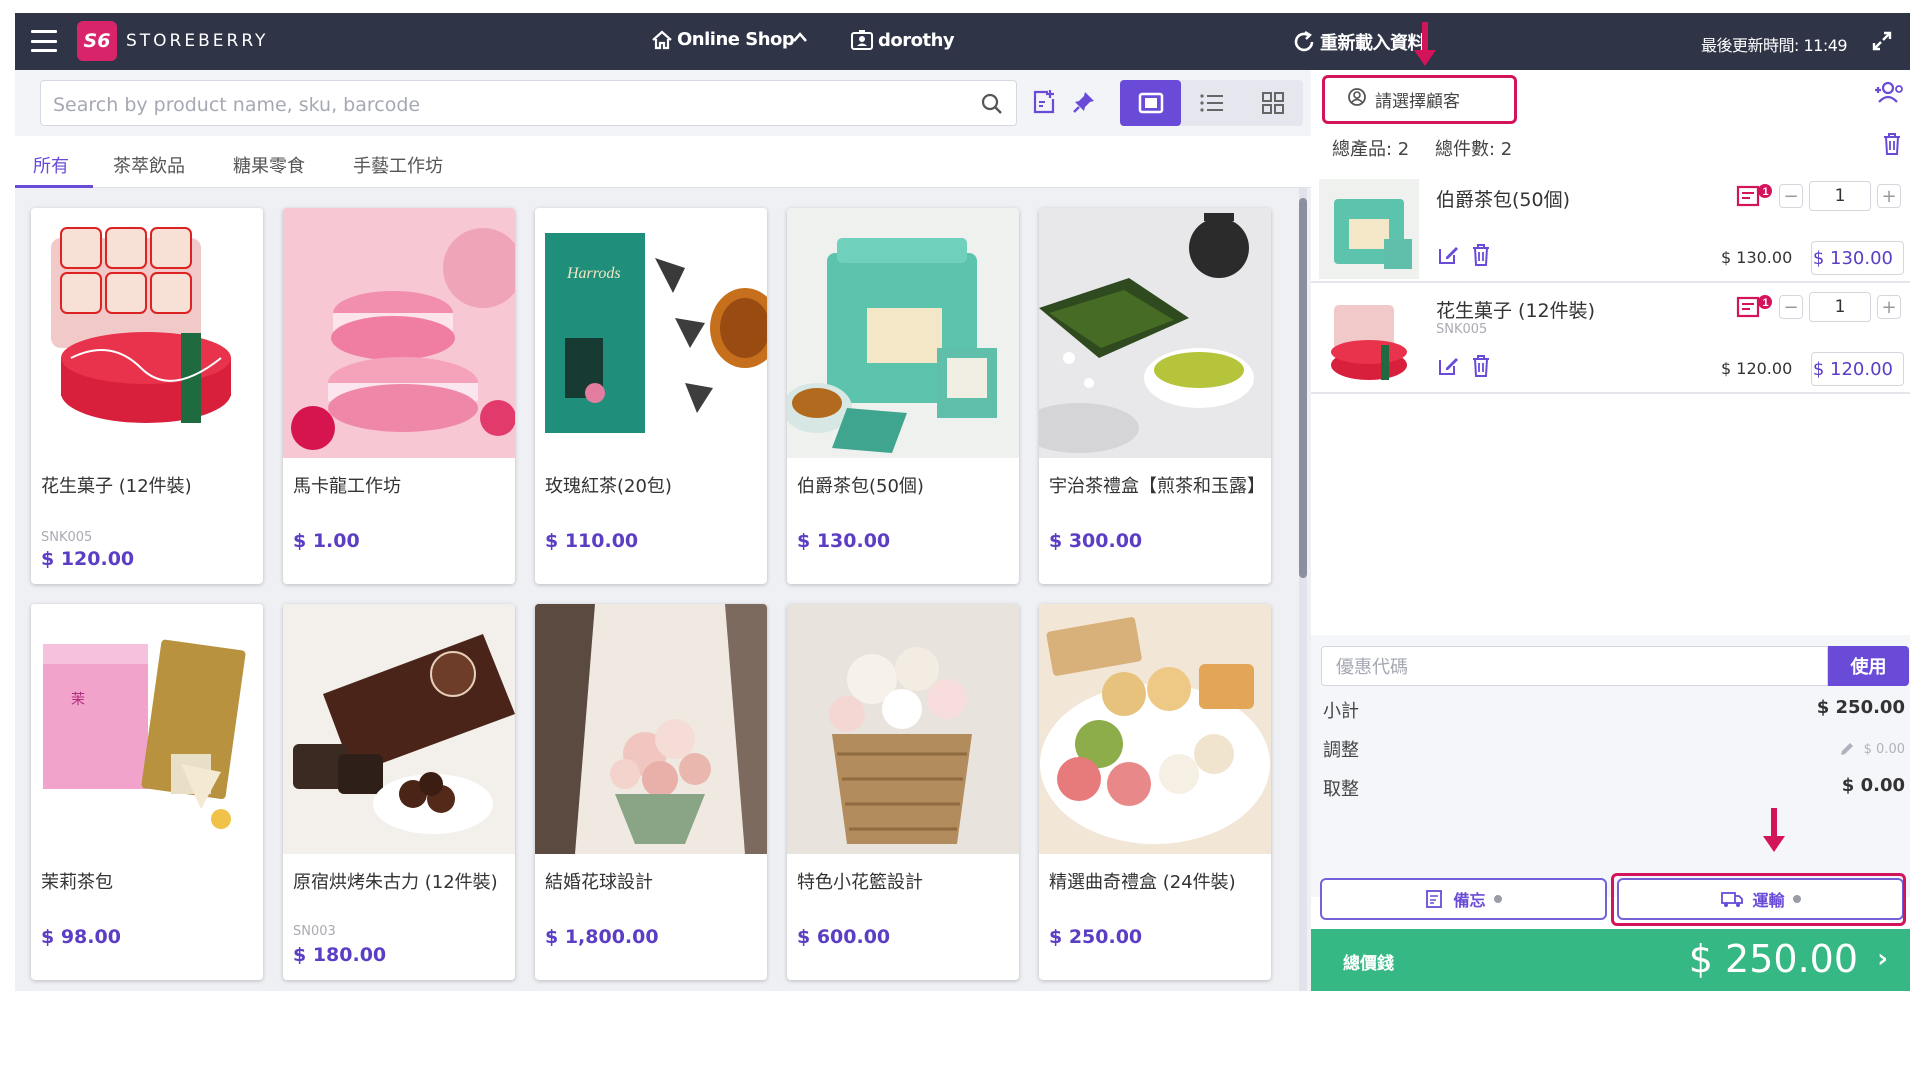 Image resolution: width=1920 pixels, height=1080 pixels. Describe the element at coordinates (916, 40) in the screenshot. I see `user-name: dorothy` at that location.